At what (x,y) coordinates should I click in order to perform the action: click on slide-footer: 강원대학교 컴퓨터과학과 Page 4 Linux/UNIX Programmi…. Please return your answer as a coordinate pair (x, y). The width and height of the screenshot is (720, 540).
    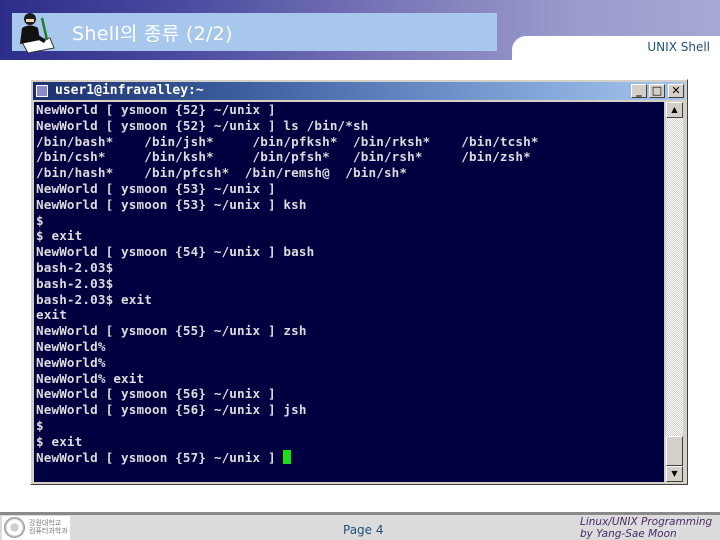
    Looking at the image, I should click on (360, 526).